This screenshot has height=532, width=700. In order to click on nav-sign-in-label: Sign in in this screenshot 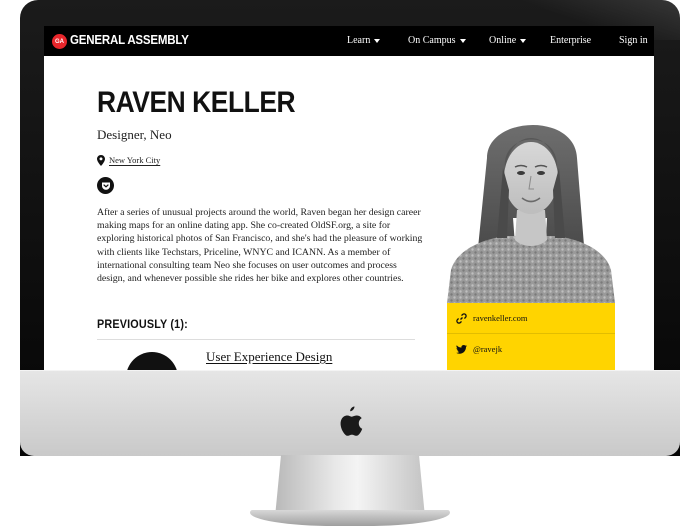, I will do `click(633, 40)`.